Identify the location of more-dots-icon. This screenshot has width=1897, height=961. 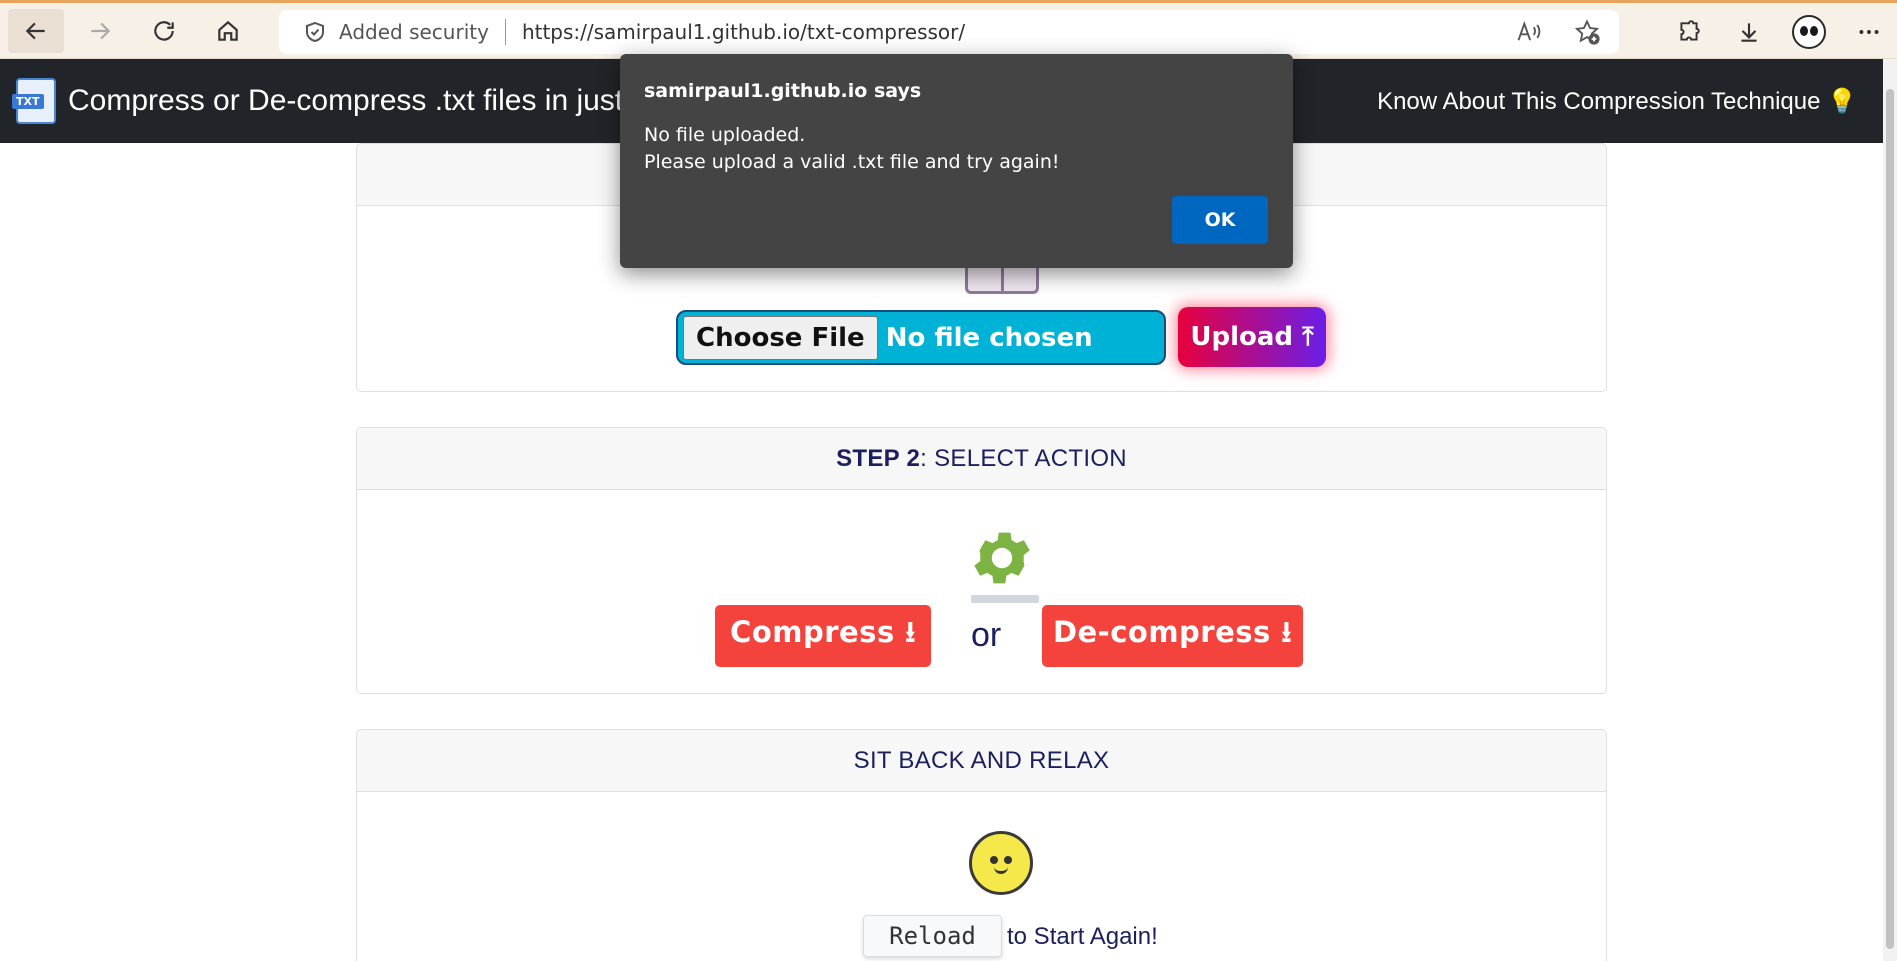
(1869, 32).